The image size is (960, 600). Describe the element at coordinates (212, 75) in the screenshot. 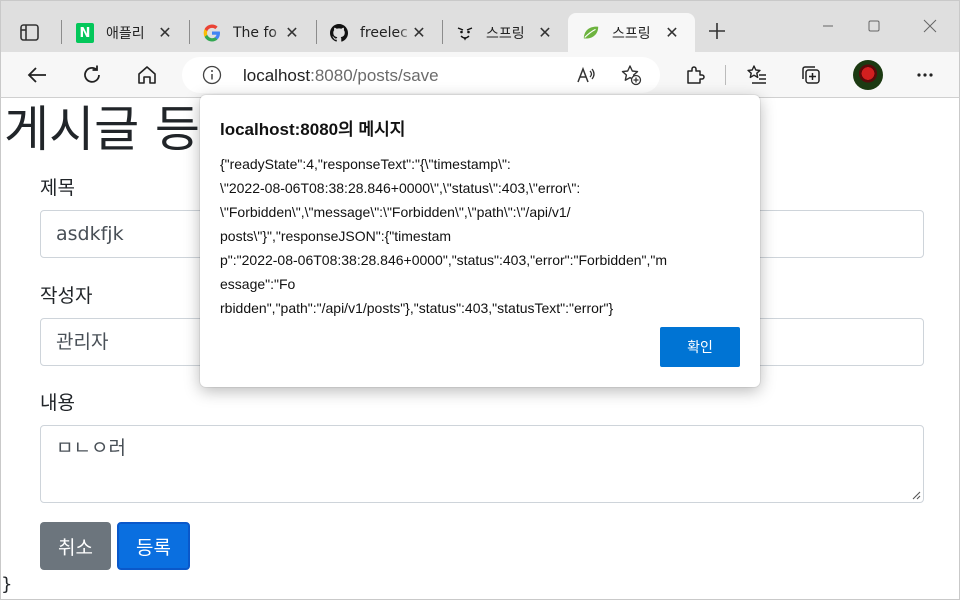

I see `info-icon` at that location.